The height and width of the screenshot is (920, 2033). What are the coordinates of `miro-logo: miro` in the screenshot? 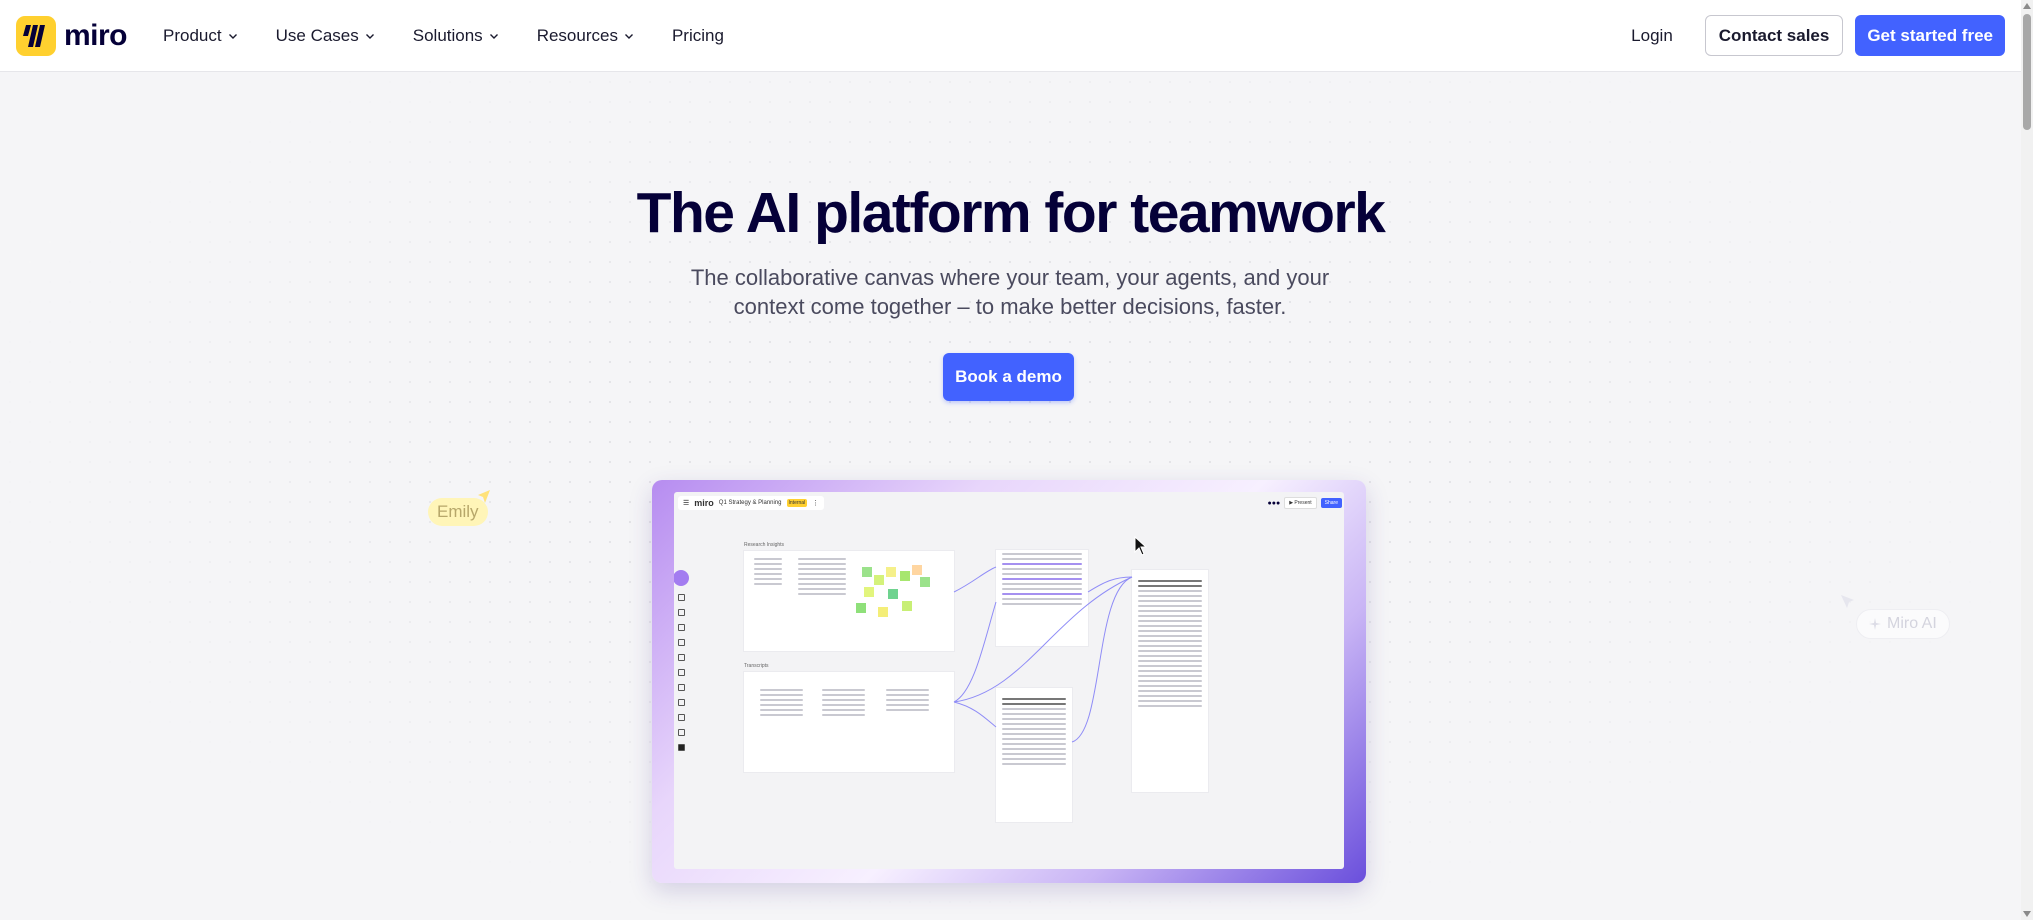 It's located at (72, 35).